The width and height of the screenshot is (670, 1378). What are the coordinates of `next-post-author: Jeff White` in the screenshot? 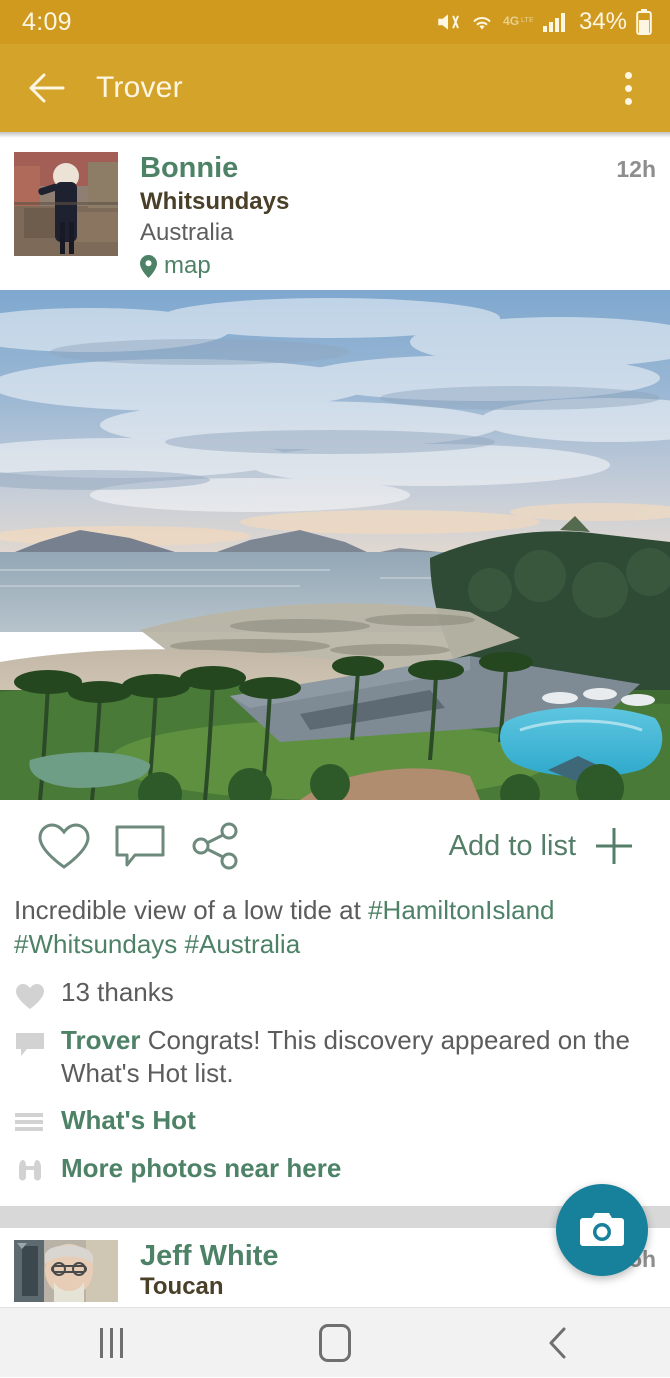 It's located at (384, 1257).